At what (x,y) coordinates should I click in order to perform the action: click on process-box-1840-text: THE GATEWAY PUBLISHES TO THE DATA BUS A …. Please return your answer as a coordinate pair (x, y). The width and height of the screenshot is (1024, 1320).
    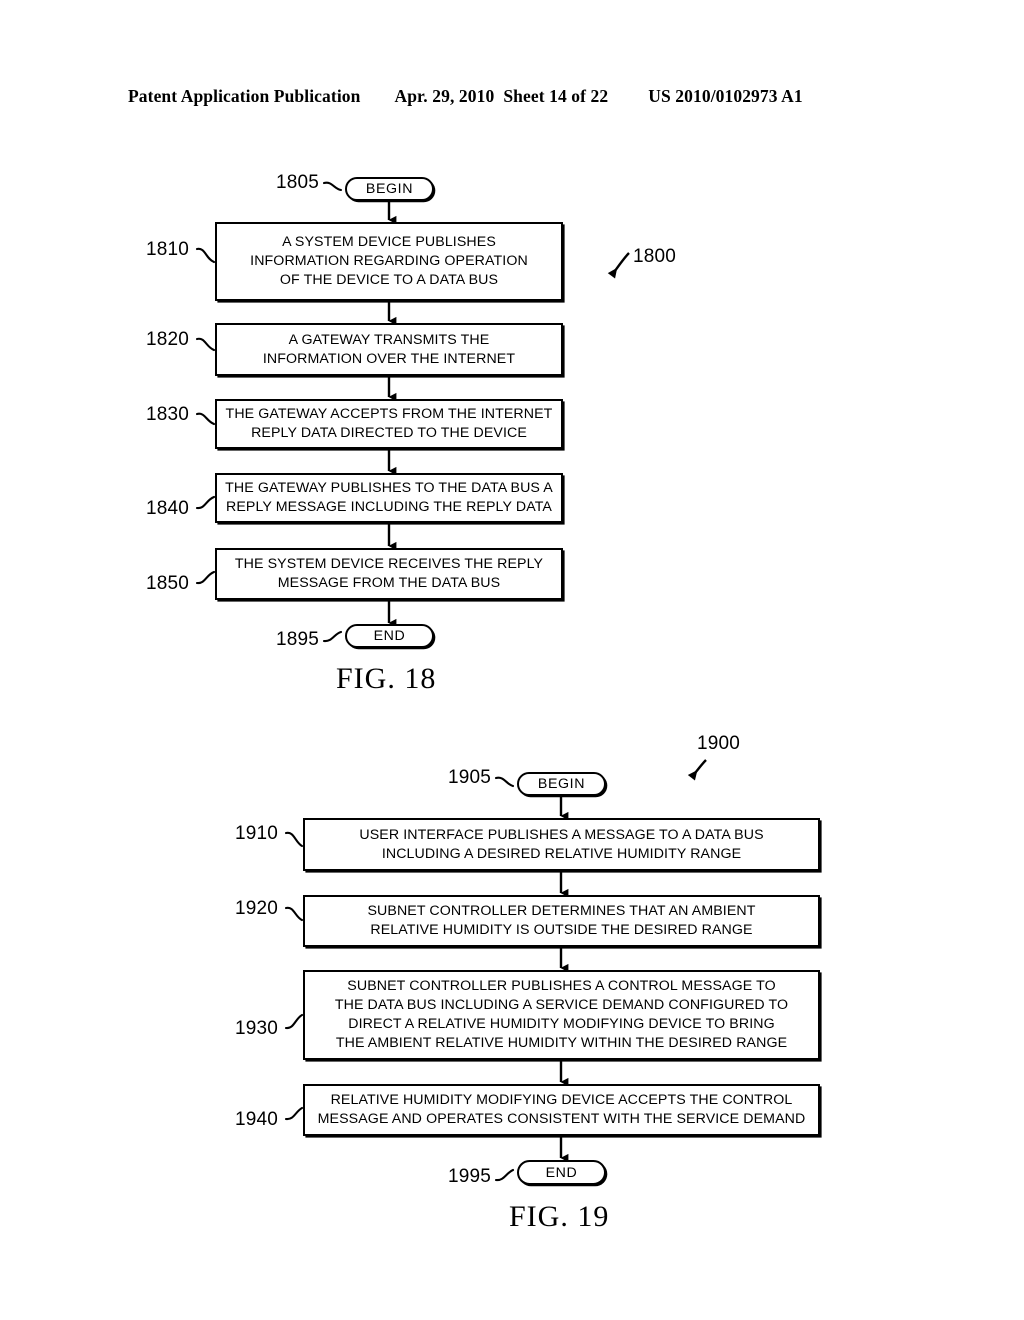
    Looking at the image, I should click on (389, 497).